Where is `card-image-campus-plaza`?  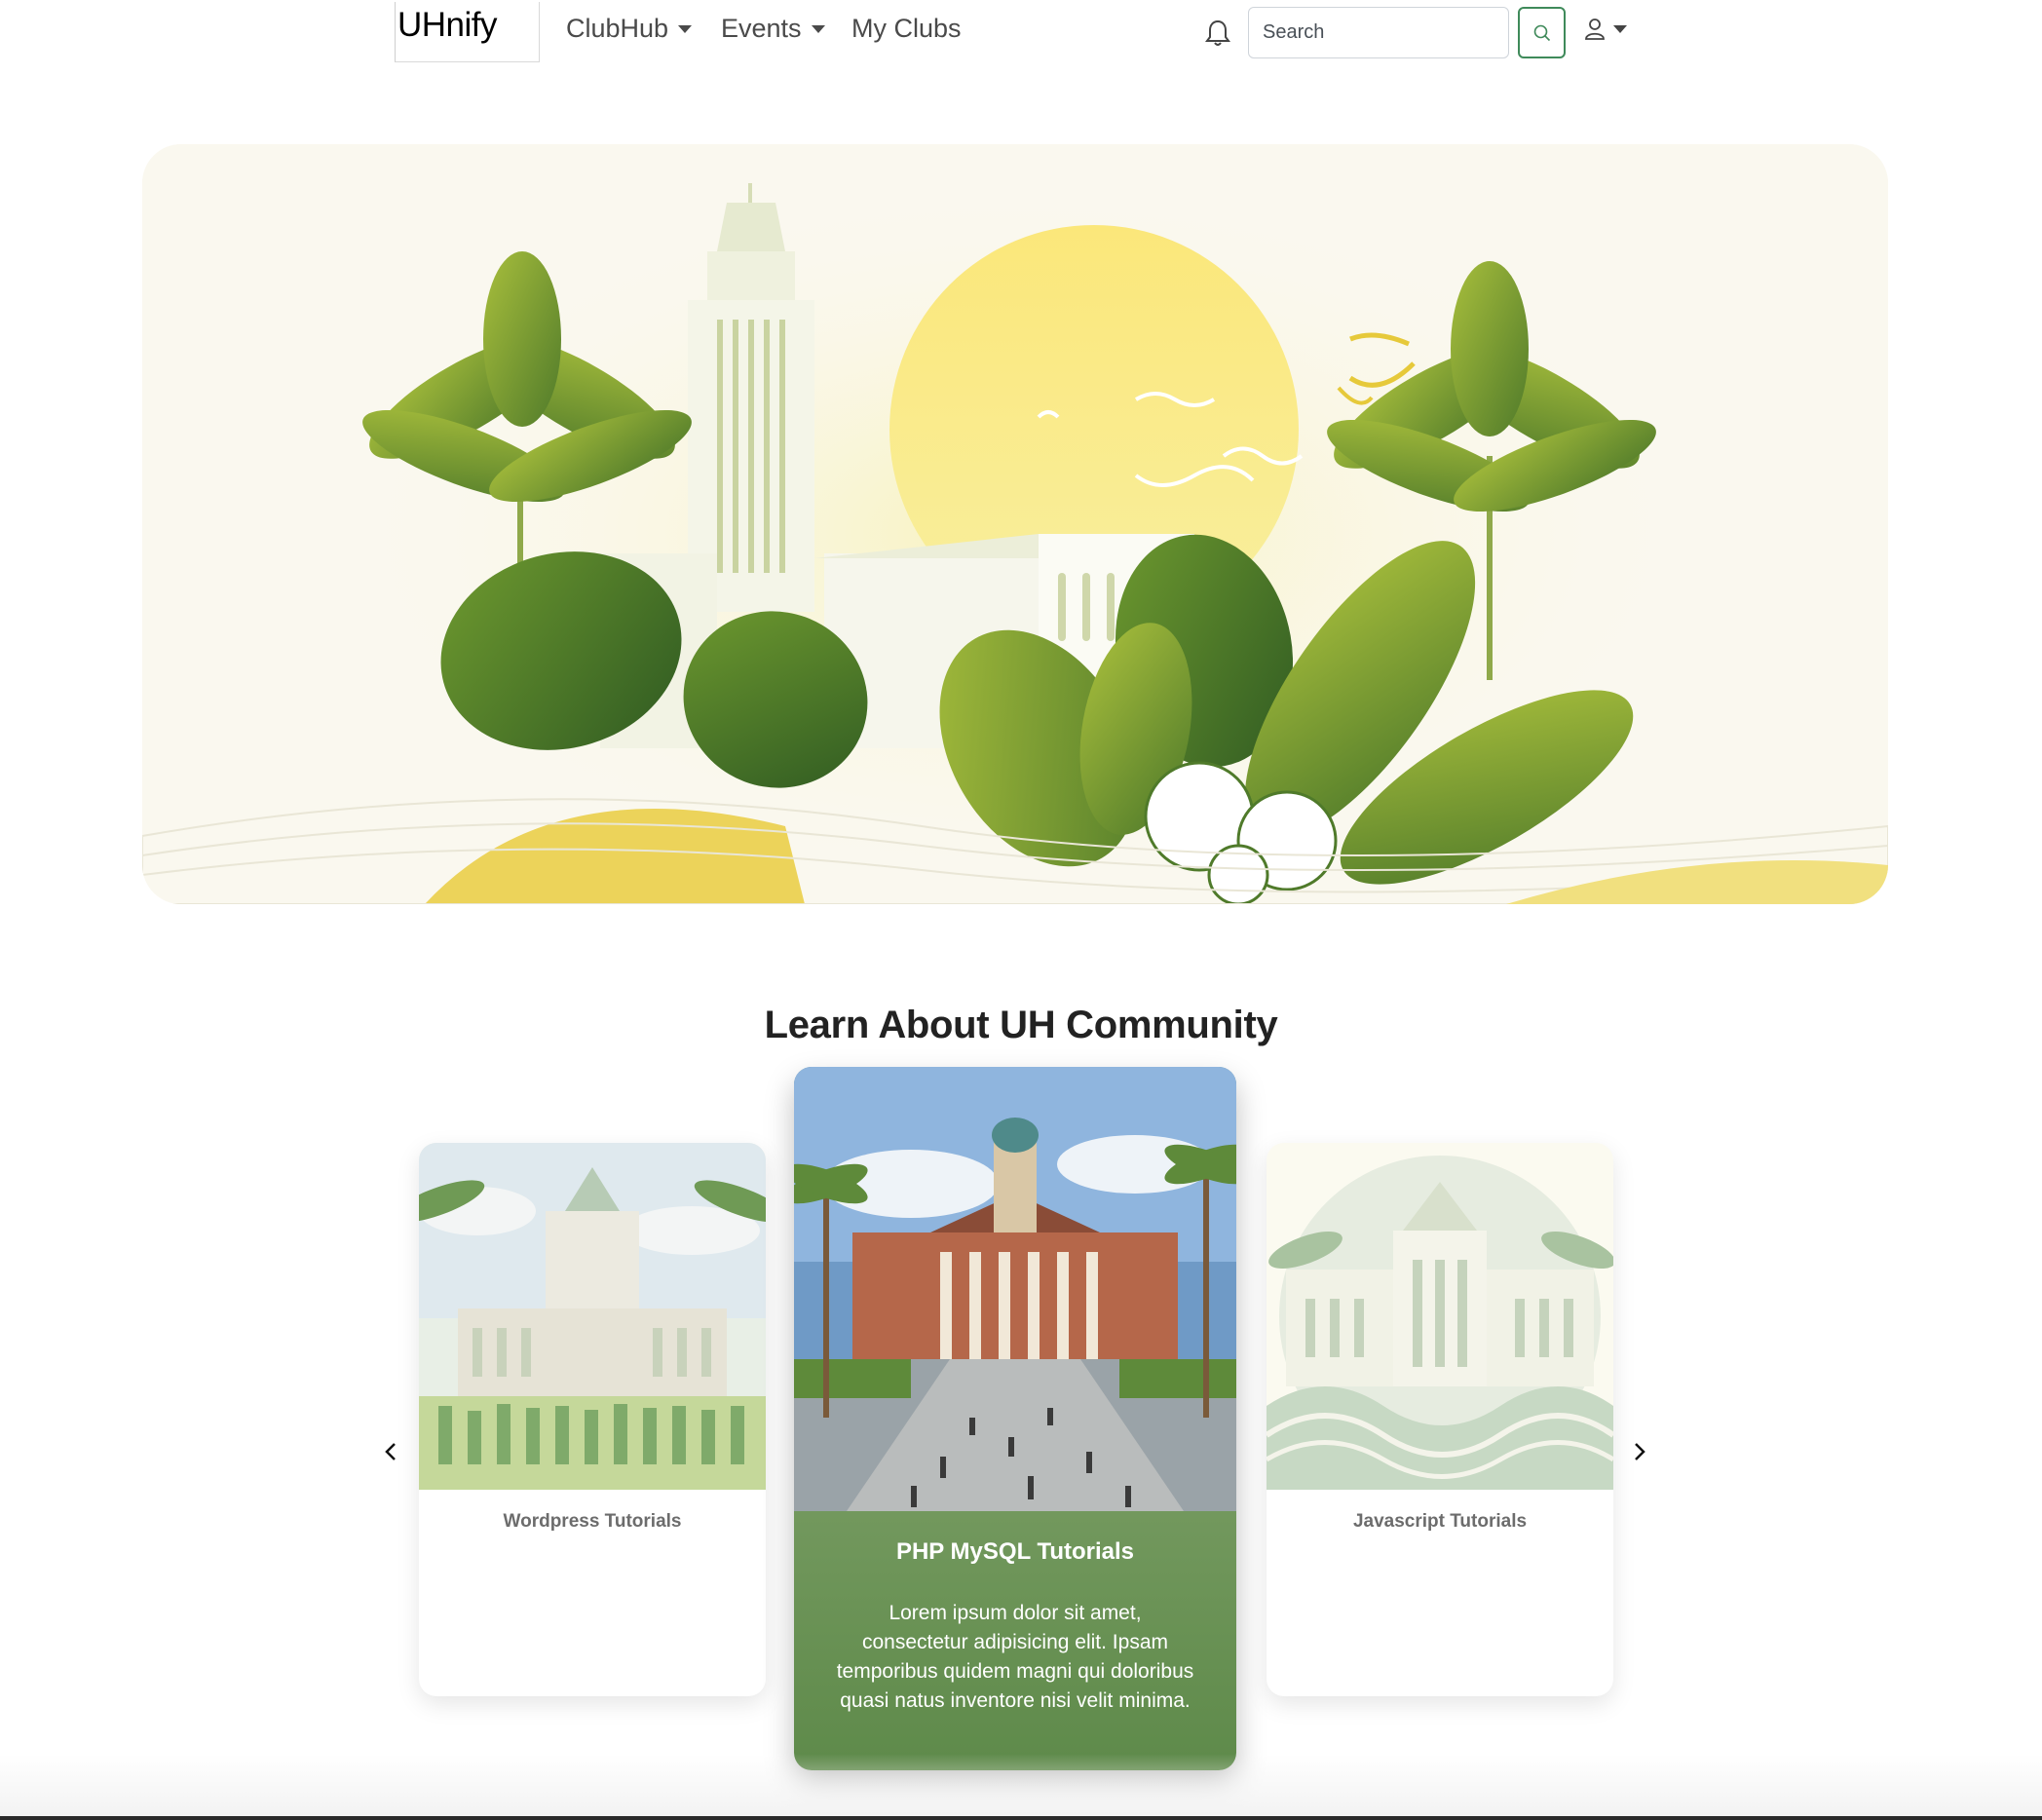 card-image-campus-plaza is located at coordinates (1015, 1289).